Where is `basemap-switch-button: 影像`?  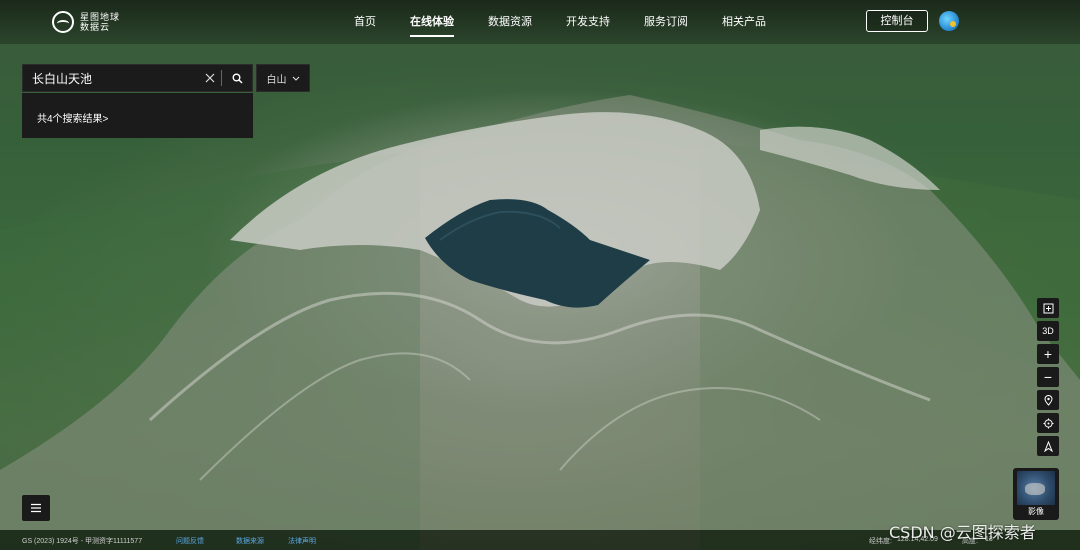
basemap-switch-button: 影像 is located at coordinates (1036, 494).